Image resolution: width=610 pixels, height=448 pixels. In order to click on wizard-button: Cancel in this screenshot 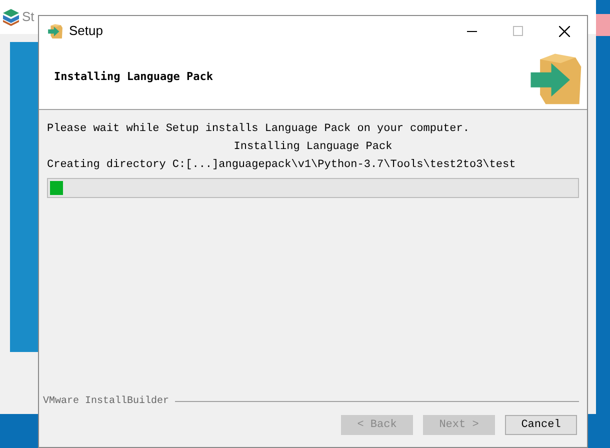, I will do `click(541, 425)`.